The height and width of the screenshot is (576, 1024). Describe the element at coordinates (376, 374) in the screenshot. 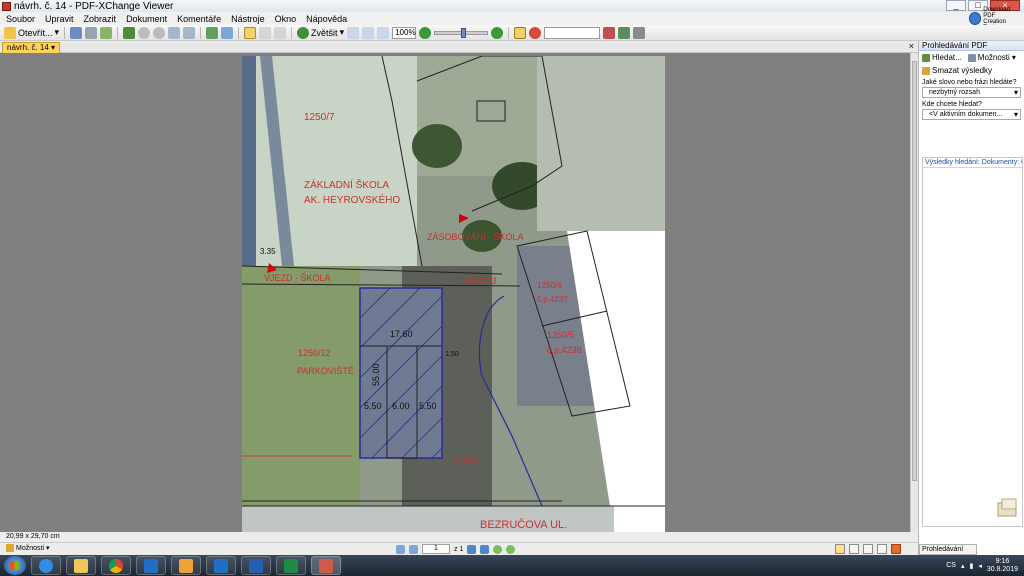

I see `dimension-label: 55.00` at that location.